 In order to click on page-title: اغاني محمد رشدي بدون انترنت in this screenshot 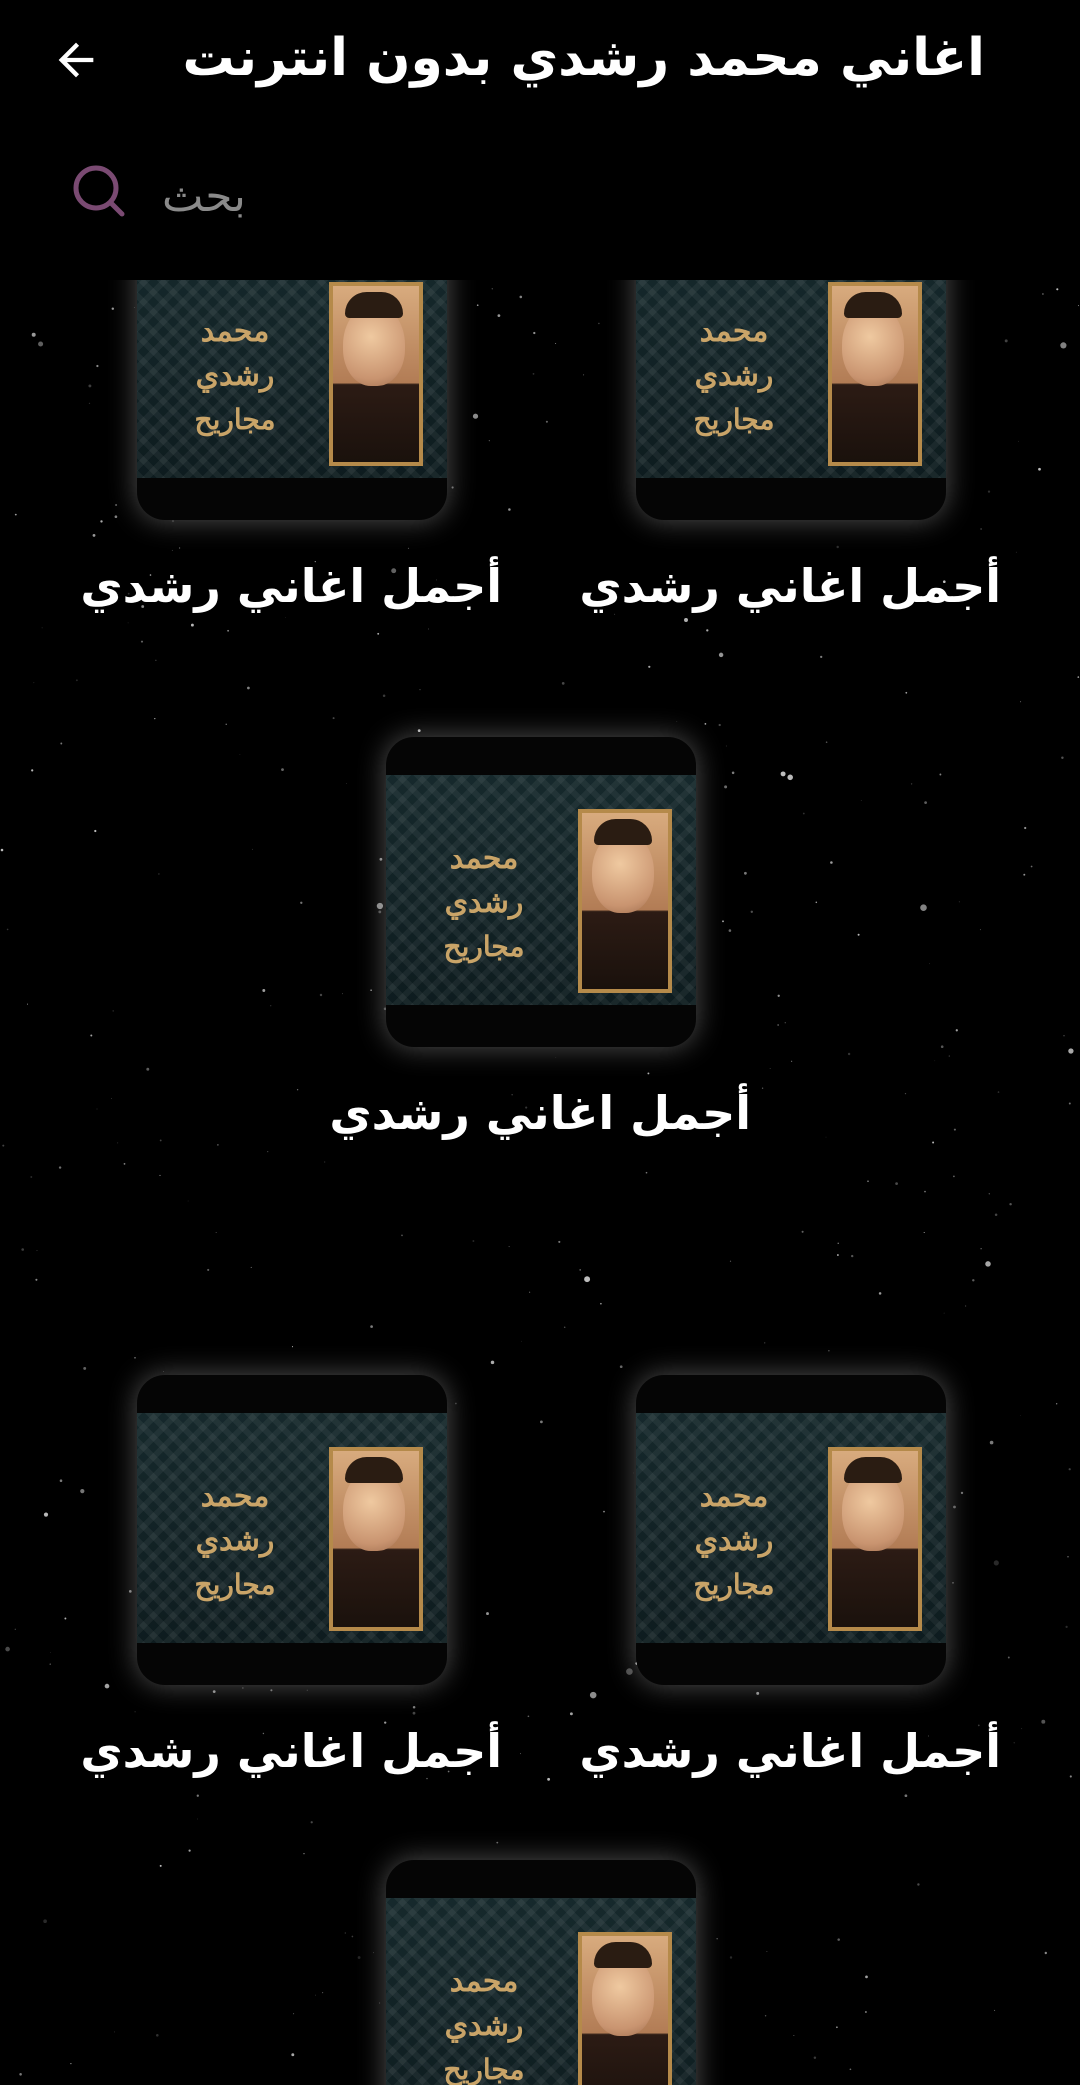, I will do `click(583, 58)`.